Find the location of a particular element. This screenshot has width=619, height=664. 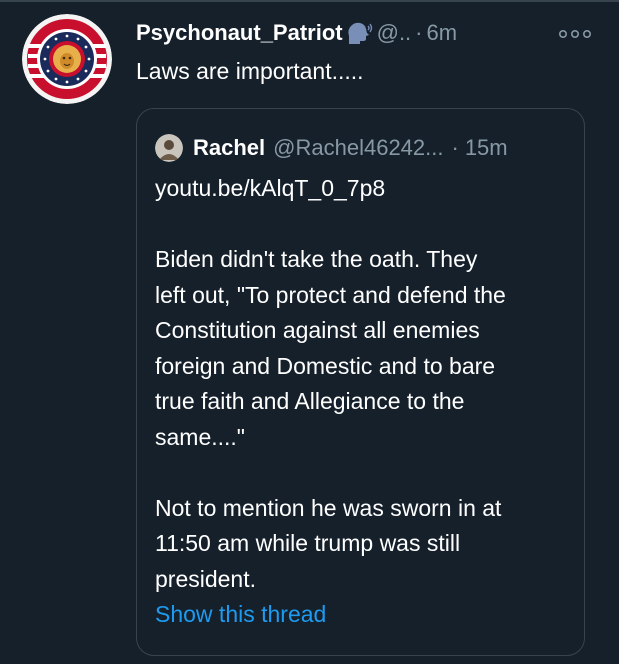

author-avatar is located at coordinates (67, 59).